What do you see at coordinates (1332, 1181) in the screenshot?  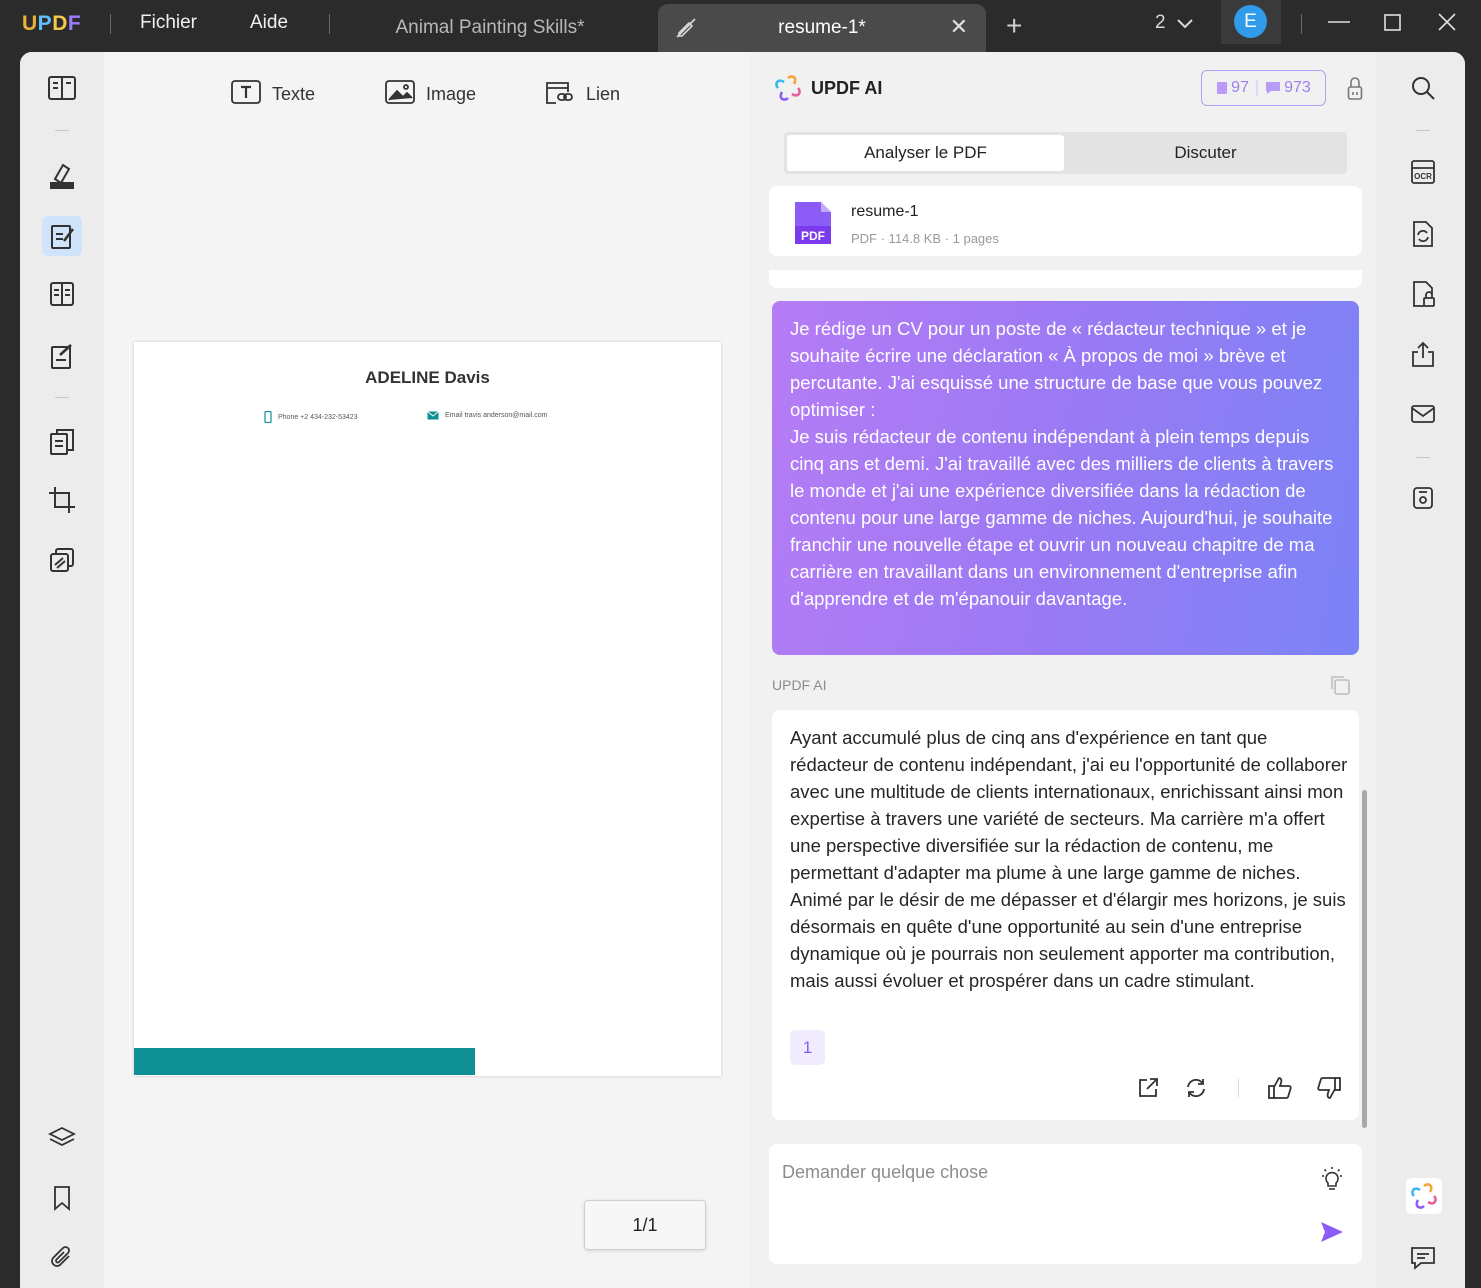 I see `lightbulb-icon` at bounding box center [1332, 1181].